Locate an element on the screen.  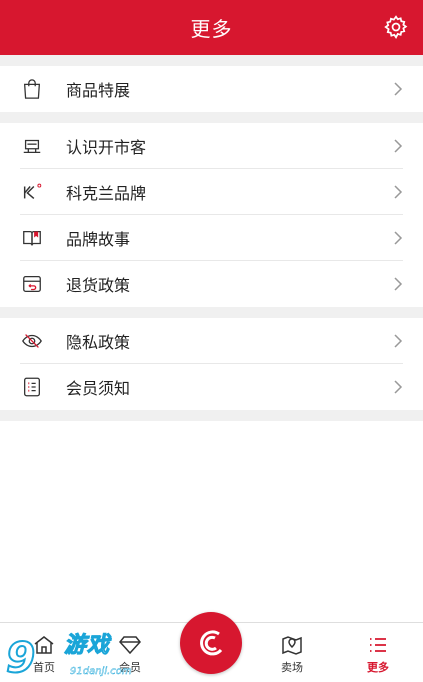
menu-item-brand-story: 品牌故事 is located at coordinates (211, 238).